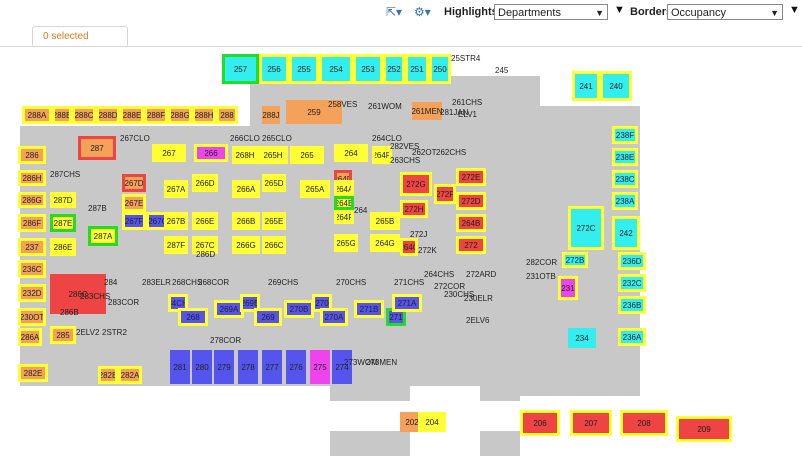 Image resolution: width=802 pixels, height=459 pixels. What do you see at coordinates (591, 423) in the screenshot?
I see `room-207: 207` at bounding box center [591, 423].